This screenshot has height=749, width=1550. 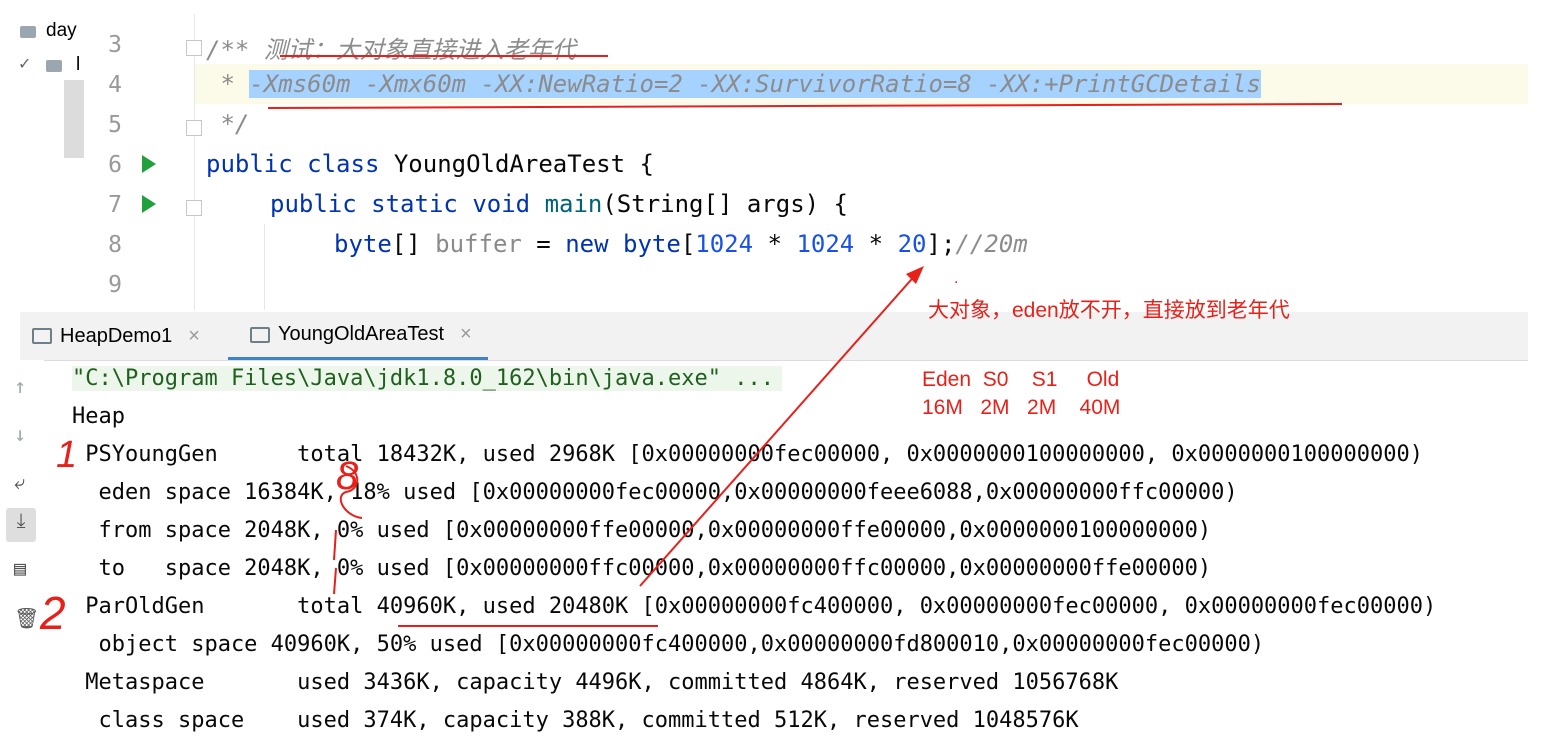 What do you see at coordinates (414, 204) in the screenshot?
I see `keyword: static` at bounding box center [414, 204].